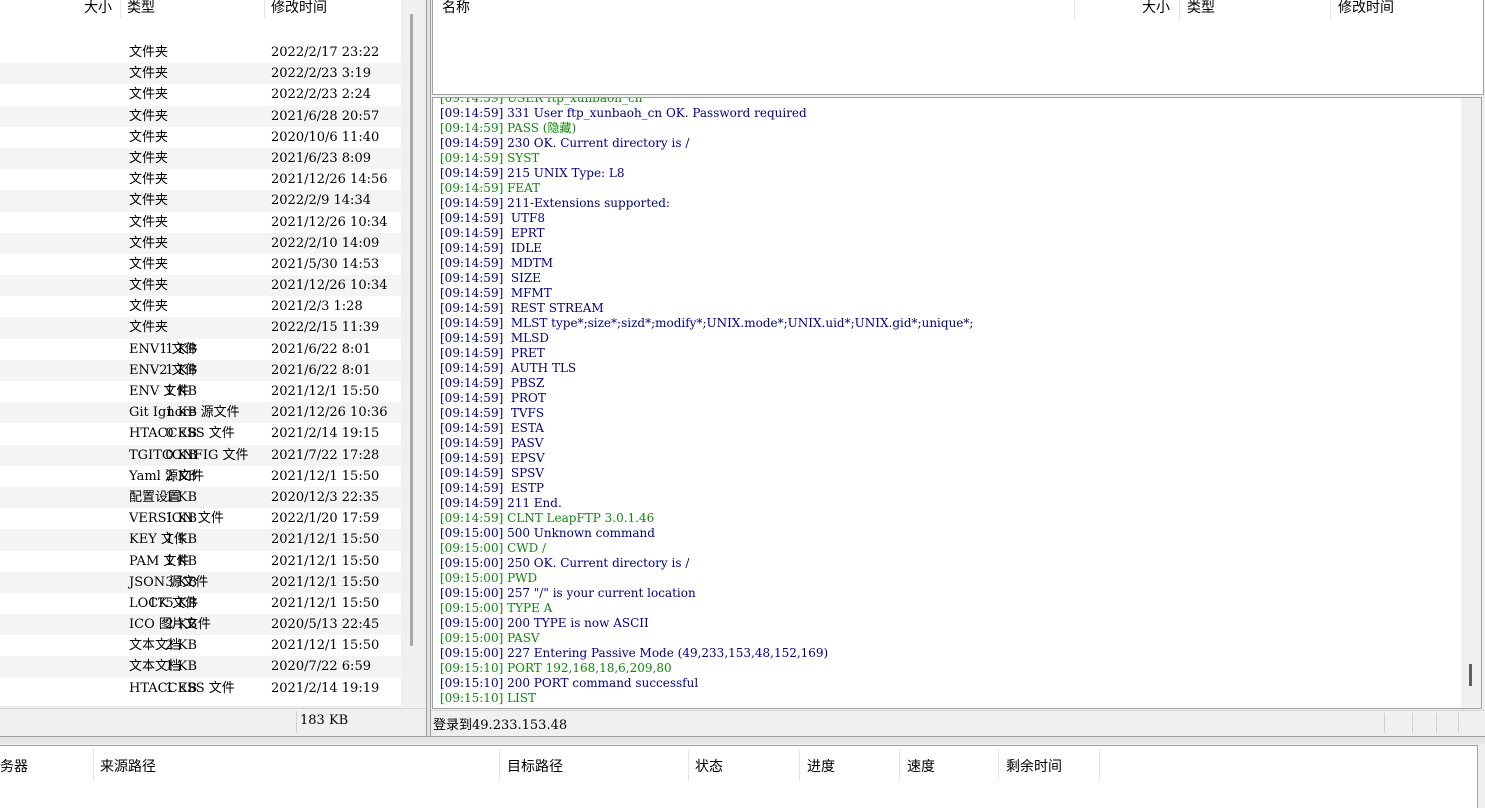 This screenshot has height=808, width=1485. What do you see at coordinates (200, 158) in the screenshot?
I see `table-row: 文件夹 2021/6/23 8:09` at bounding box center [200, 158].